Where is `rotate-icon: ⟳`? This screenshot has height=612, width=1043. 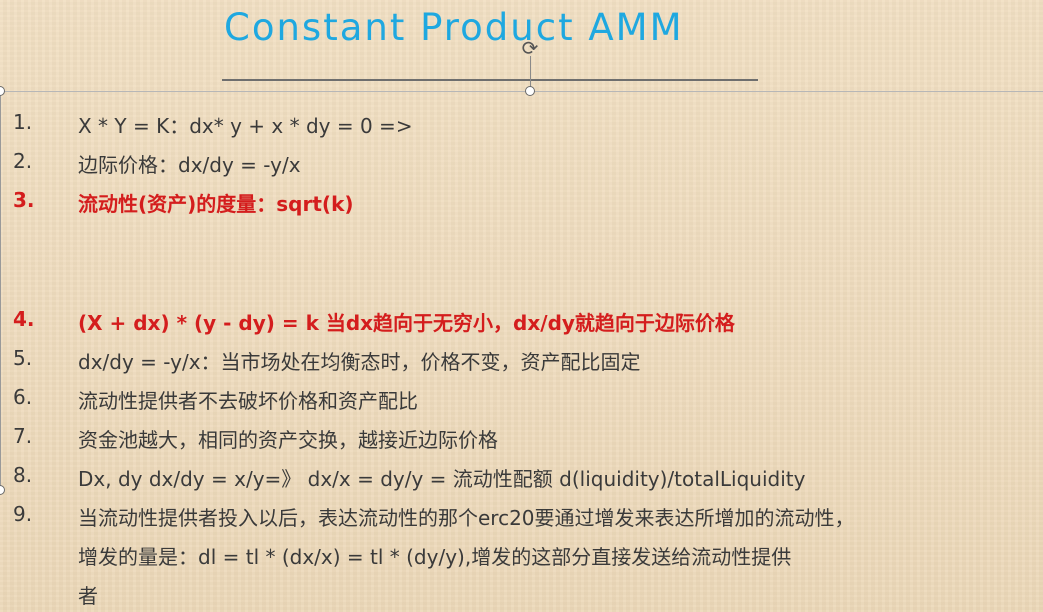
rotate-icon: ⟳ is located at coordinates (530, 48).